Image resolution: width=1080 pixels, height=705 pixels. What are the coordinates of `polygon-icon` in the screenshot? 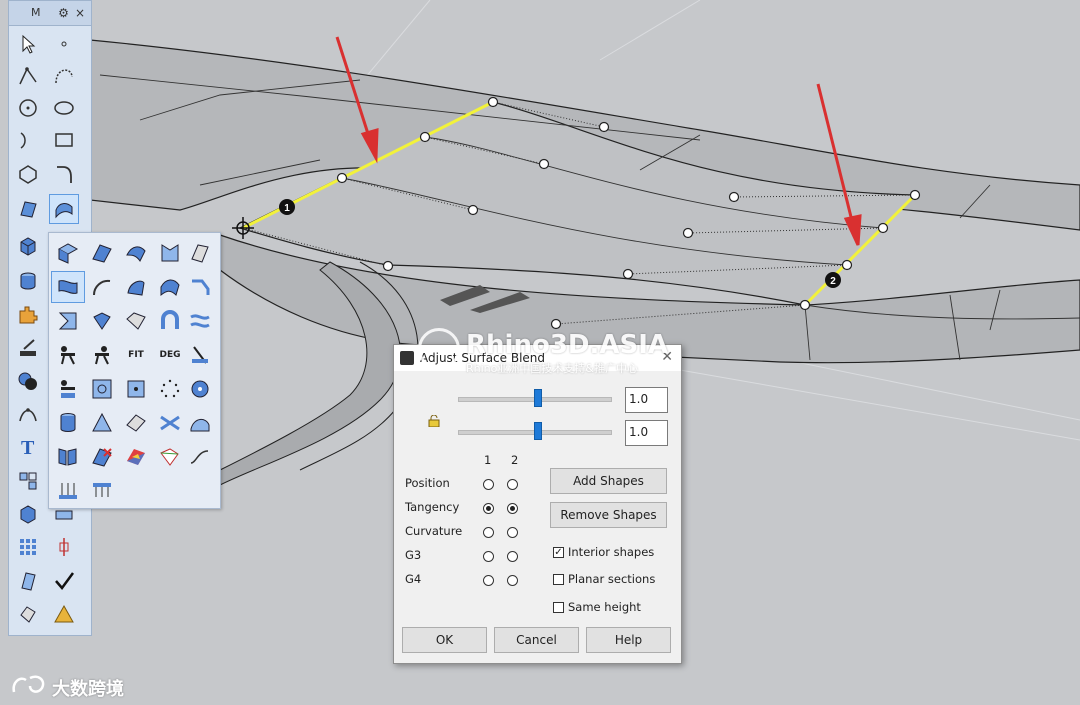 It's located at (28, 174).